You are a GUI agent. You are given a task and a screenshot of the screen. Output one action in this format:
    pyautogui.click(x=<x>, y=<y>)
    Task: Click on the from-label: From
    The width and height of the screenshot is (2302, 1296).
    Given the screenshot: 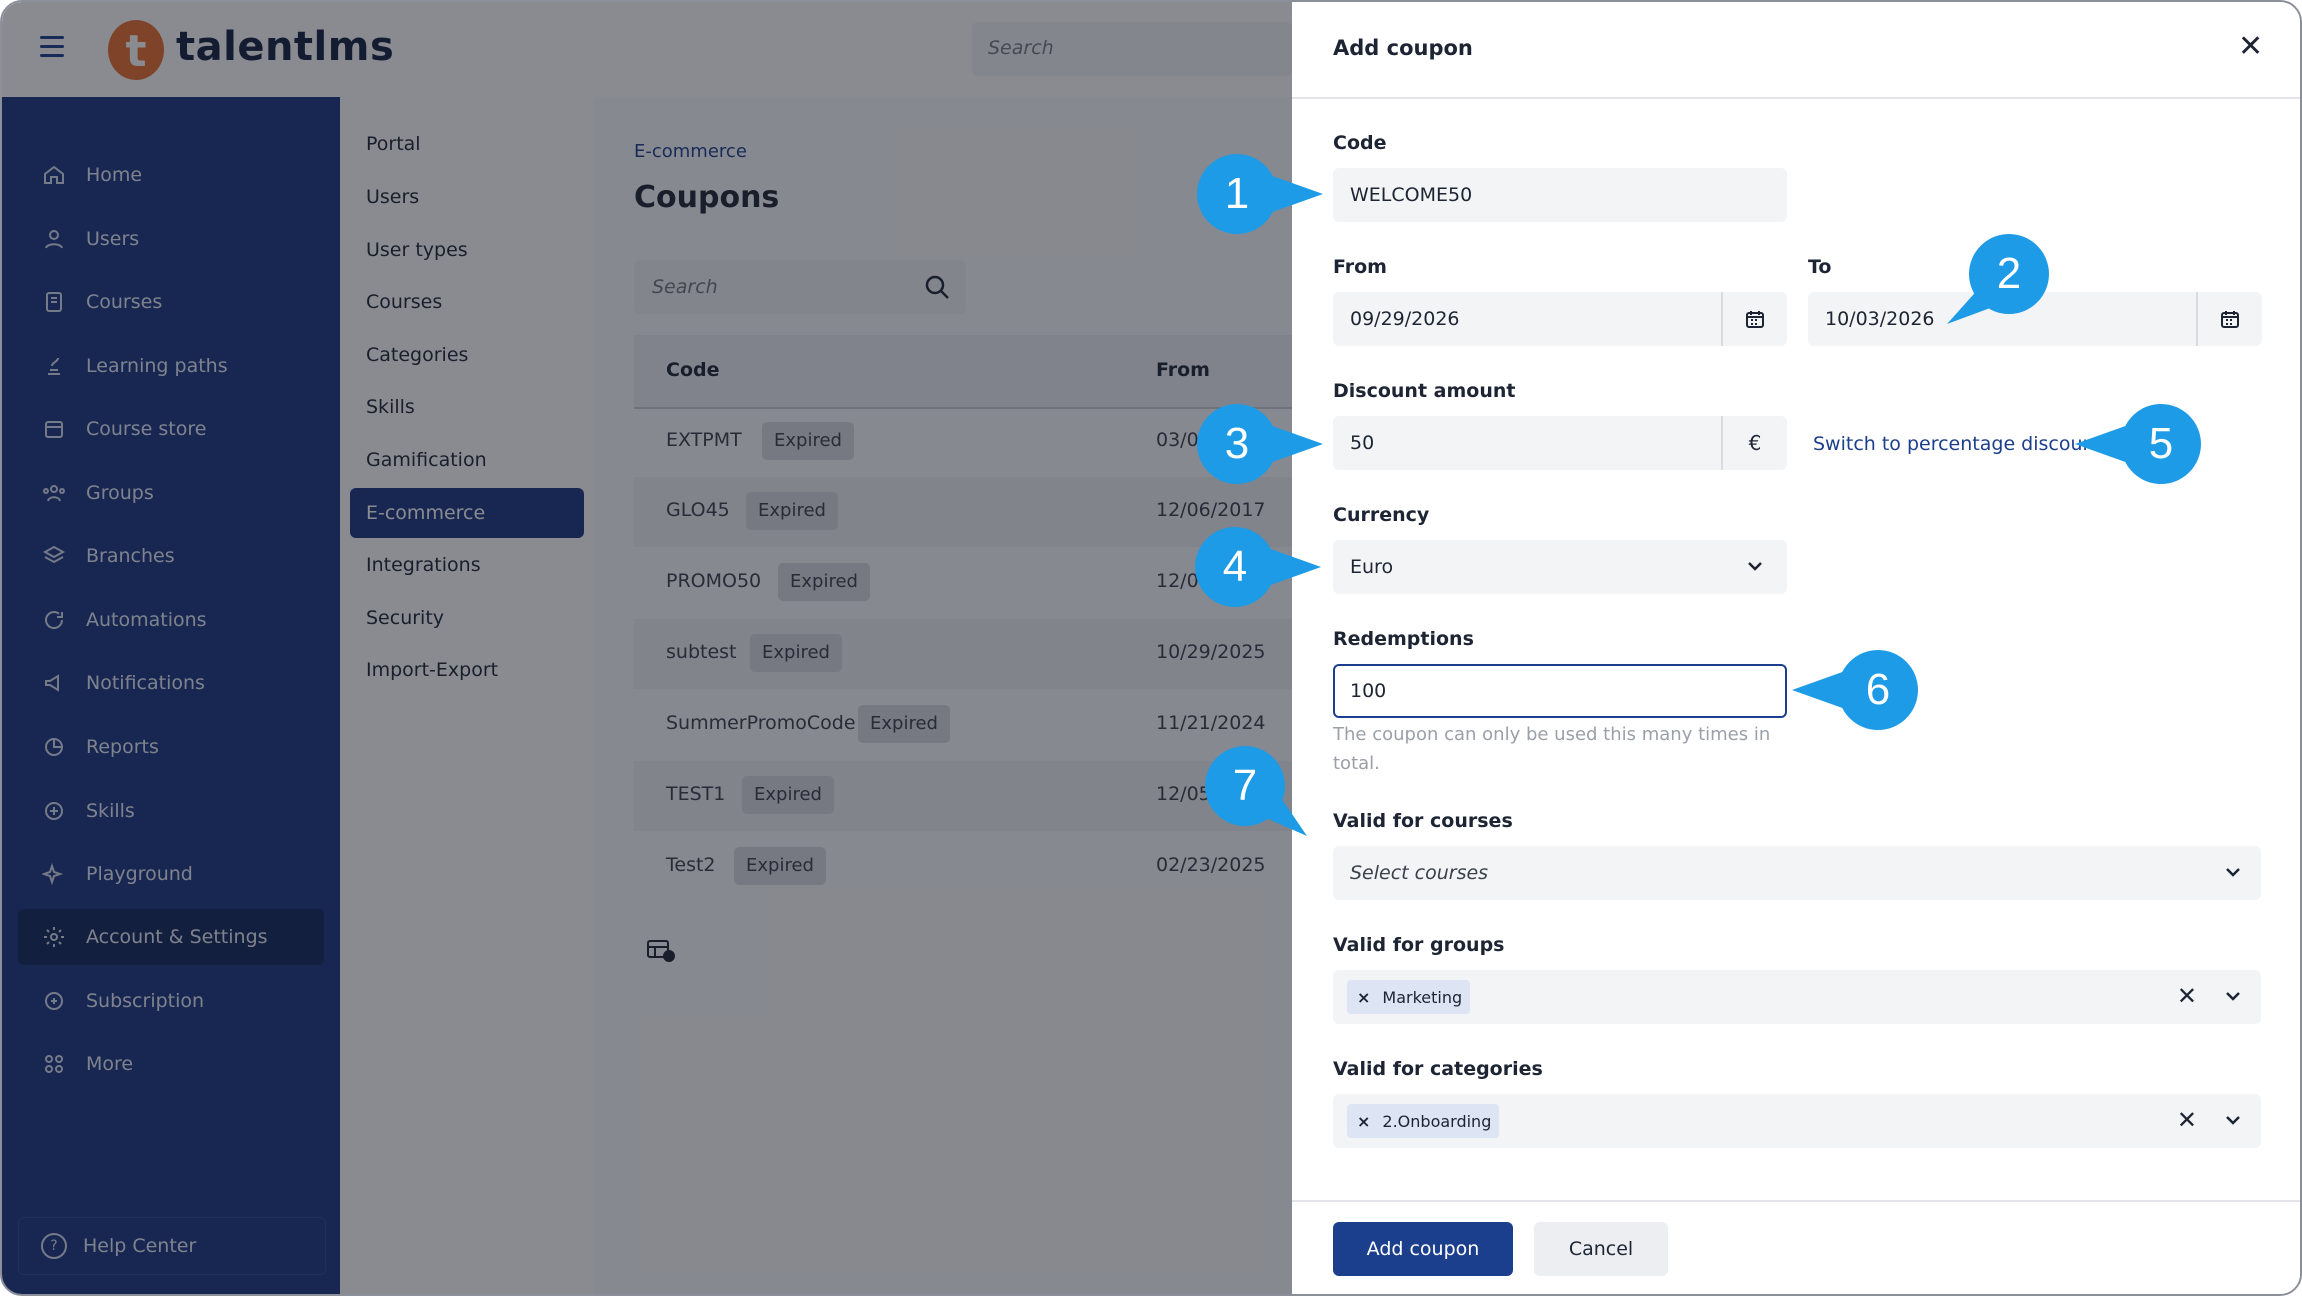 What is the action you would take?
    pyautogui.click(x=1360, y=267)
    